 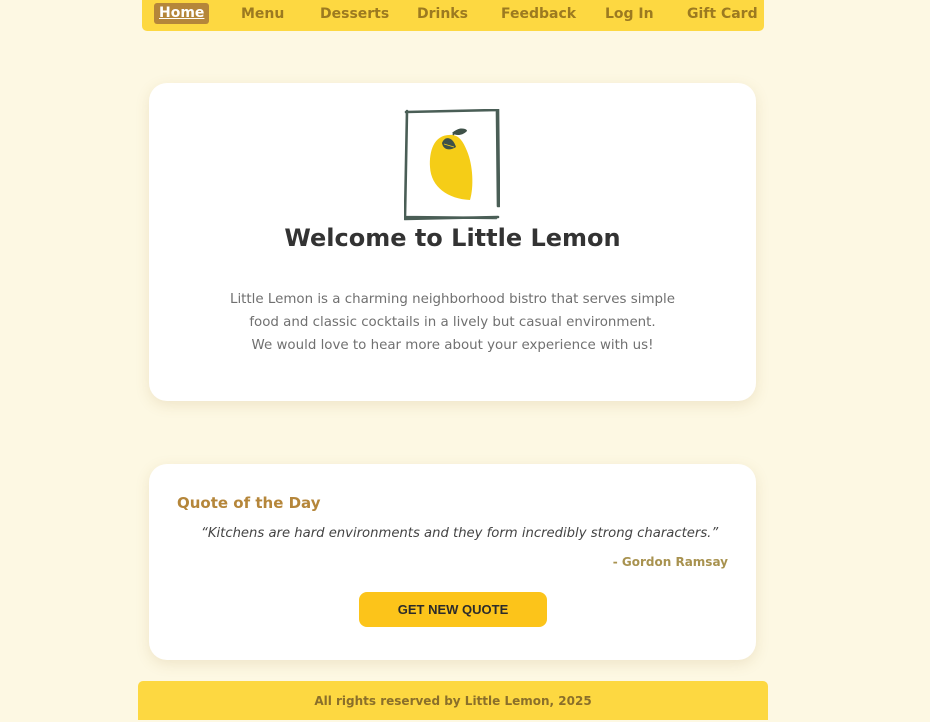 What do you see at coordinates (538, 14) in the screenshot?
I see `nav-item-feedback: Feedback` at bounding box center [538, 14].